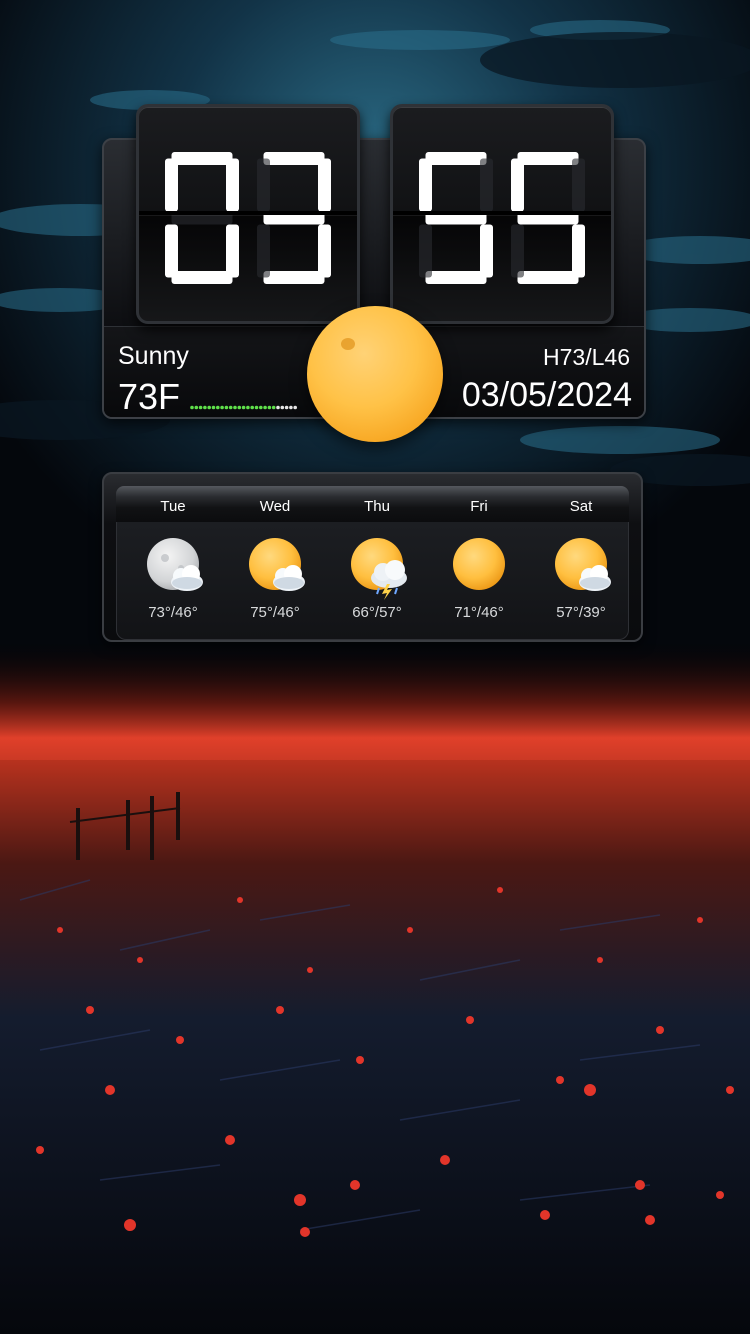 The height and width of the screenshot is (1334, 750). I want to click on date-label: 03/05/2024, so click(546, 395).